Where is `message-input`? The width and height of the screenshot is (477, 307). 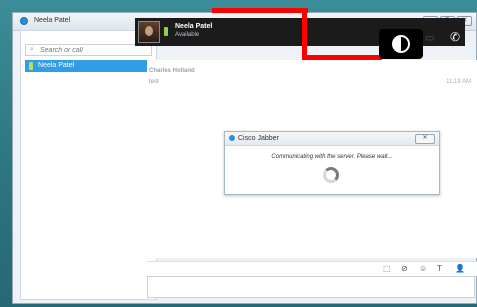 message-input is located at coordinates (311, 287).